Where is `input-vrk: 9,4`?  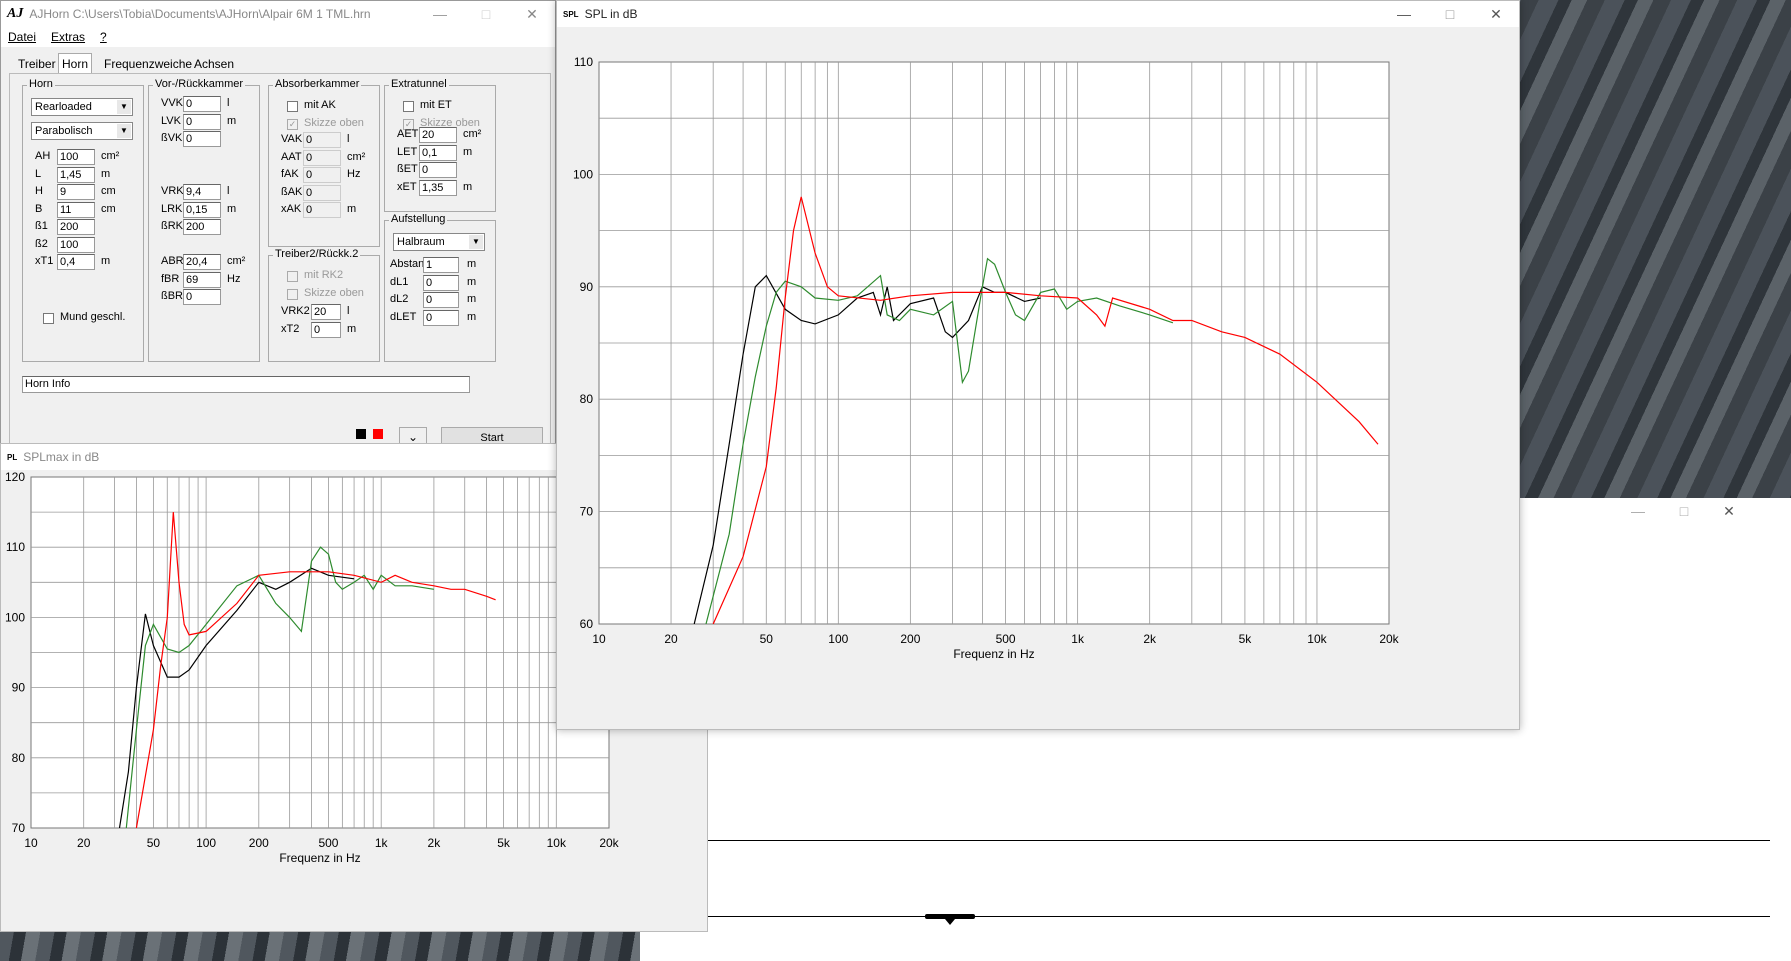 input-vrk: 9,4 is located at coordinates (202, 192).